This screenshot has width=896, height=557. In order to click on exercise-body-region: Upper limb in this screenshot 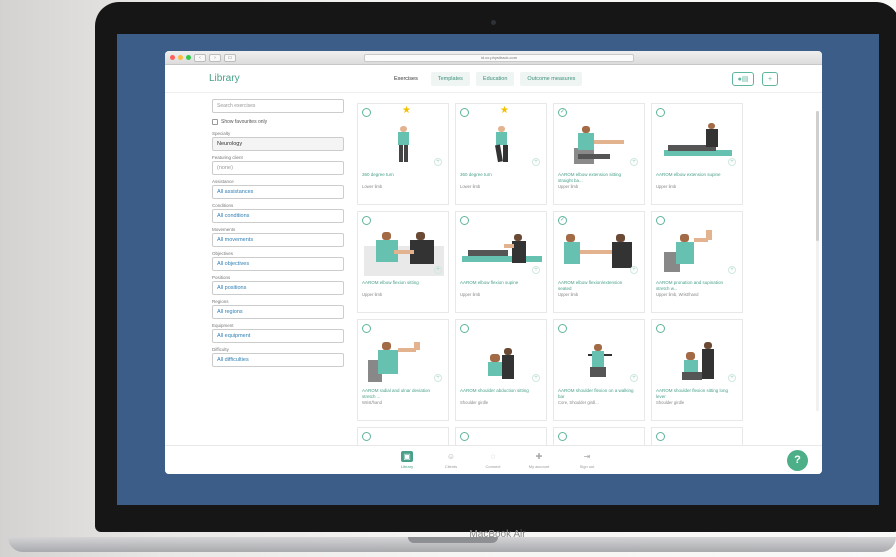, I will do `click(470, 294)`.